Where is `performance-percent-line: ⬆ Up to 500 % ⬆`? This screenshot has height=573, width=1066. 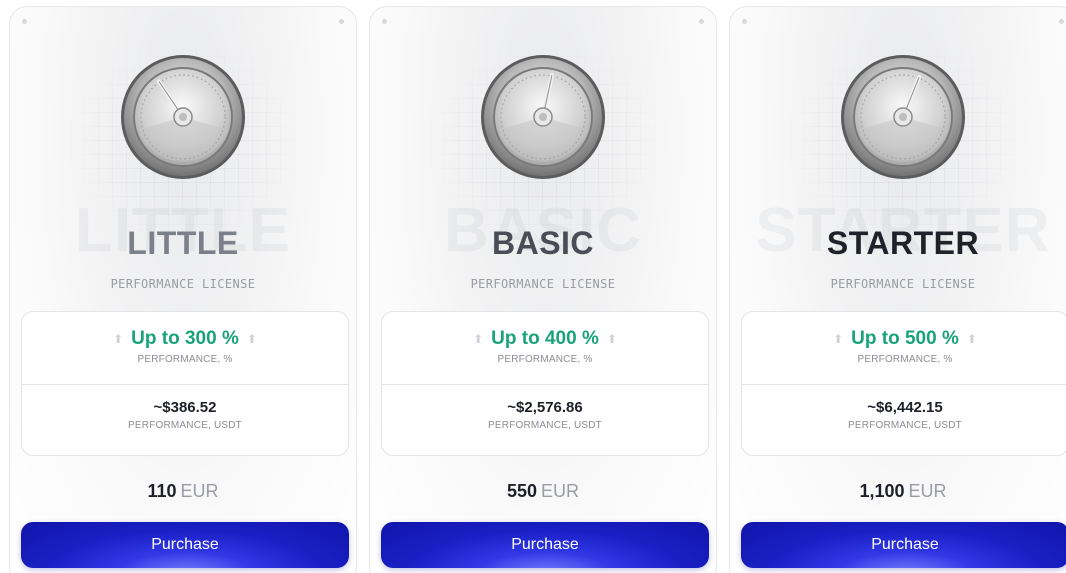 performance-percent-line: ⬆ Up to 500 % ⬆ is located at coordinates (904, 331).